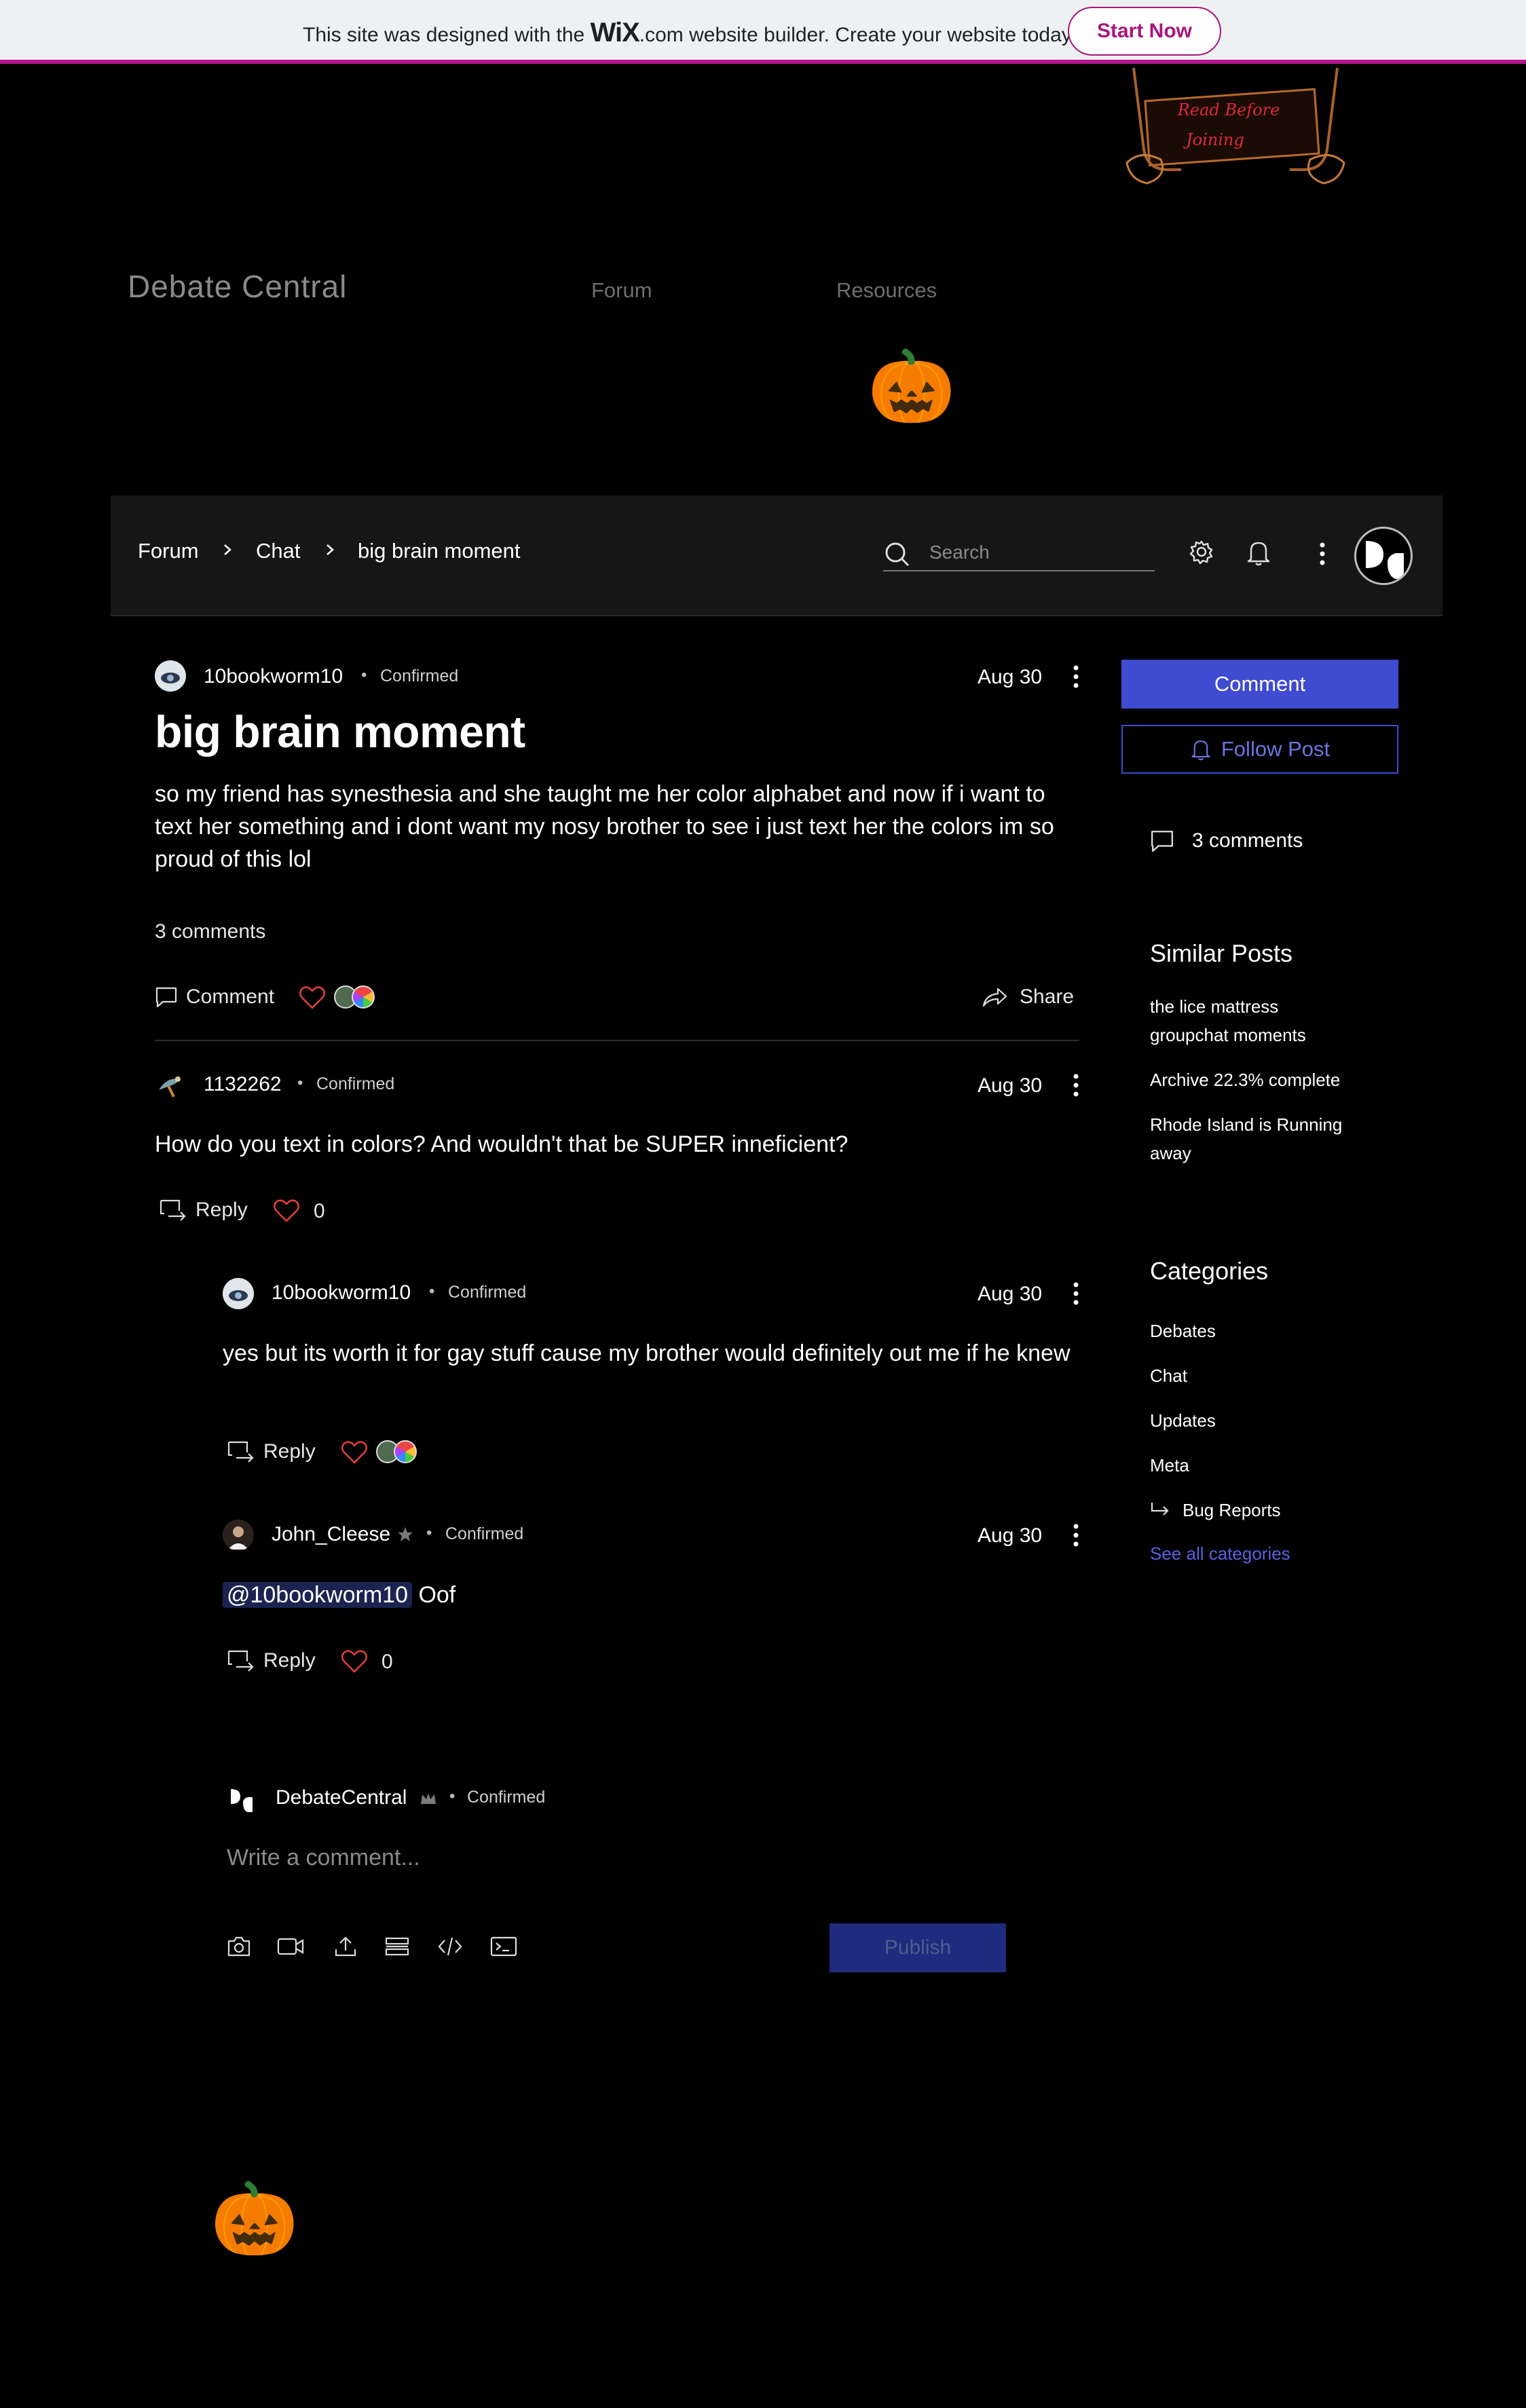  I want to click on similar-post-link: the lice mattress groupchat moments, so click(1252, 1020).